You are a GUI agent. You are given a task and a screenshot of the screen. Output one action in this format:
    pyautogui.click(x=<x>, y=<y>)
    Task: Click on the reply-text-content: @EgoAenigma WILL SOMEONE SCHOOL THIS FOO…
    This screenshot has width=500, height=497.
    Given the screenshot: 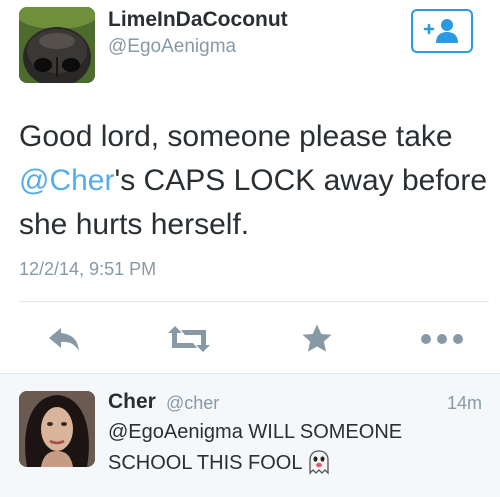 What is the action you would take?
    pyautogui.click(x=255, y=447)
    